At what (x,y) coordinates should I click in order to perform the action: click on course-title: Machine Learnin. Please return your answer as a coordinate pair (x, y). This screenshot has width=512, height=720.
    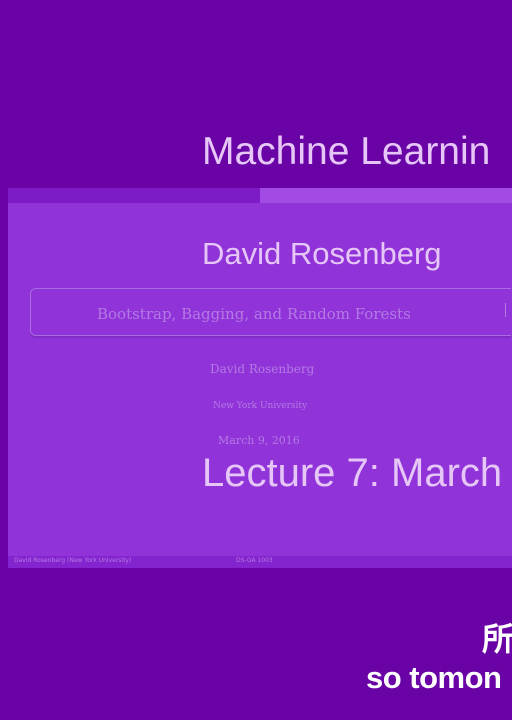
    Looking at the image, I should click on (346, 151).